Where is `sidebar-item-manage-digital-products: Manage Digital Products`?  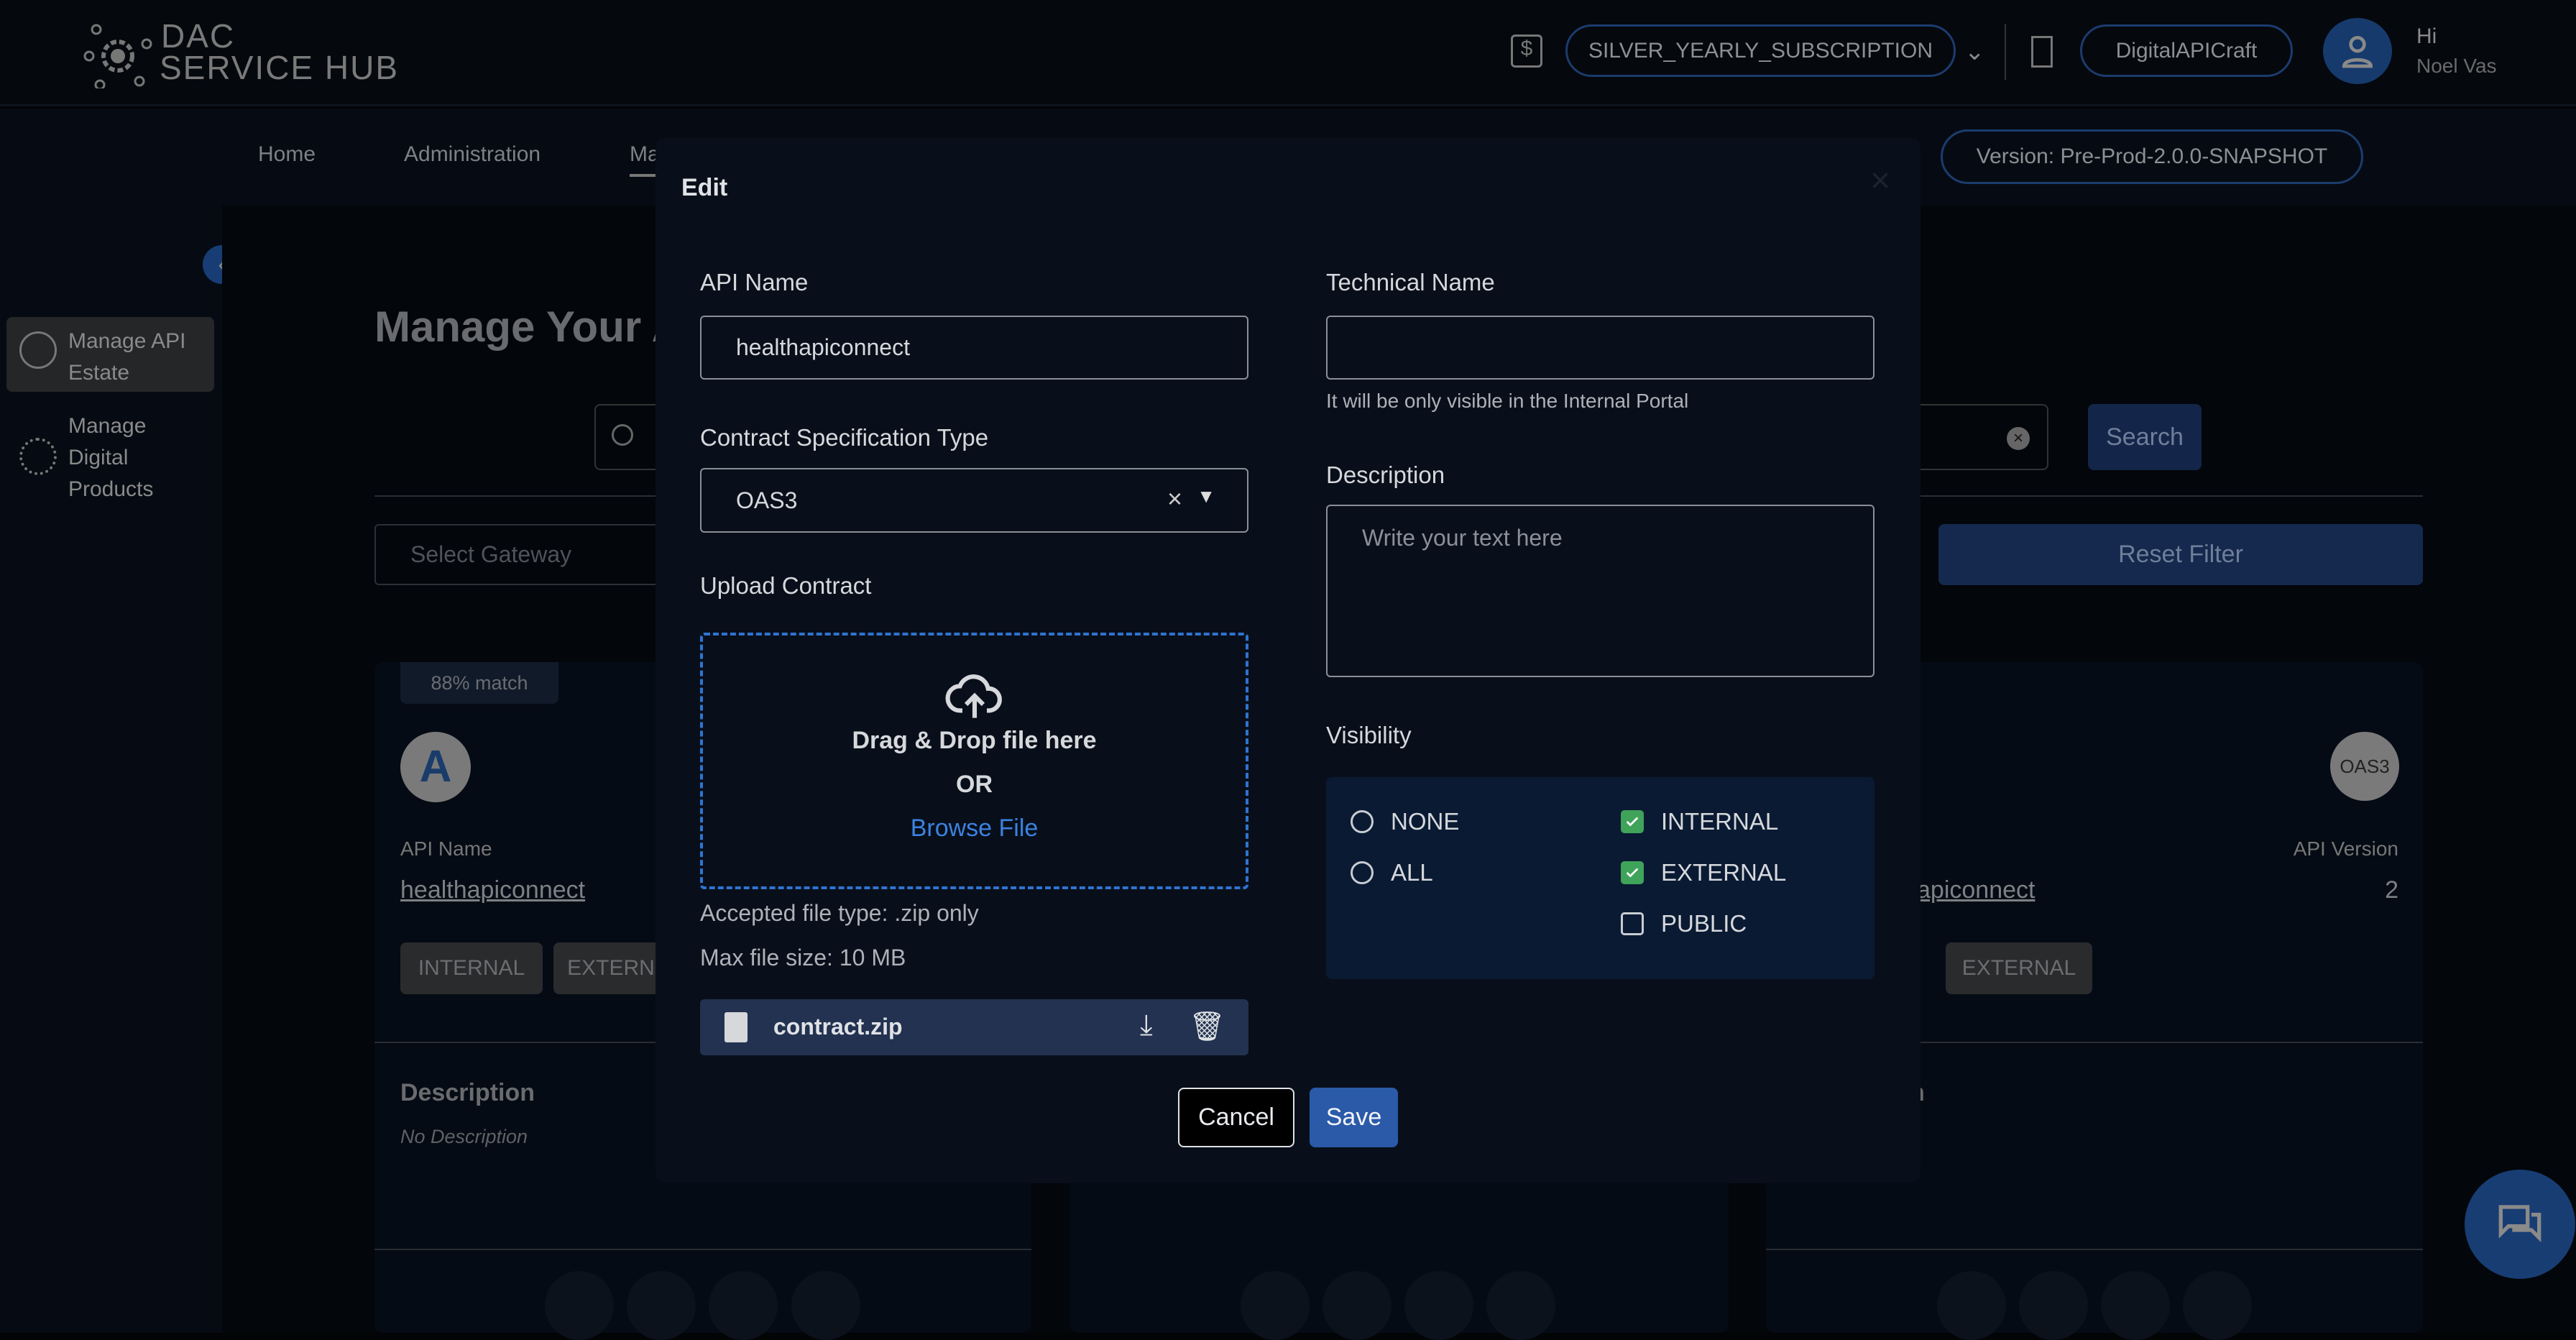
sidebar-item-manage-digital-products: Manage Digital Products is located at coordinates (110, 457).